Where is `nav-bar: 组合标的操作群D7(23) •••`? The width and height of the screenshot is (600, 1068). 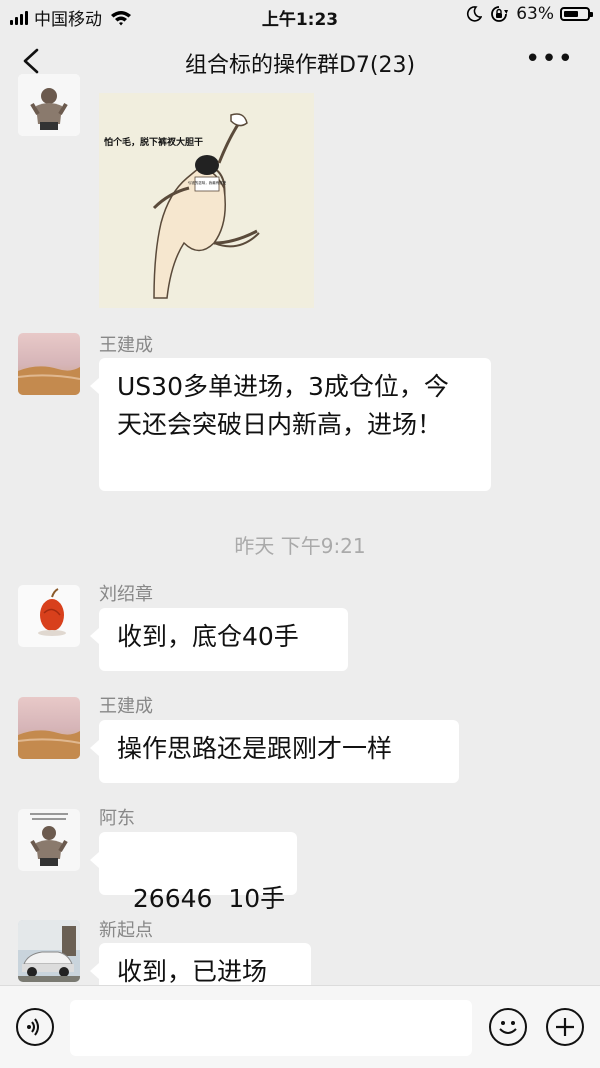
nav-bar: 组合标的操作群D7(23) ••• is located at coordinates (300, 61).